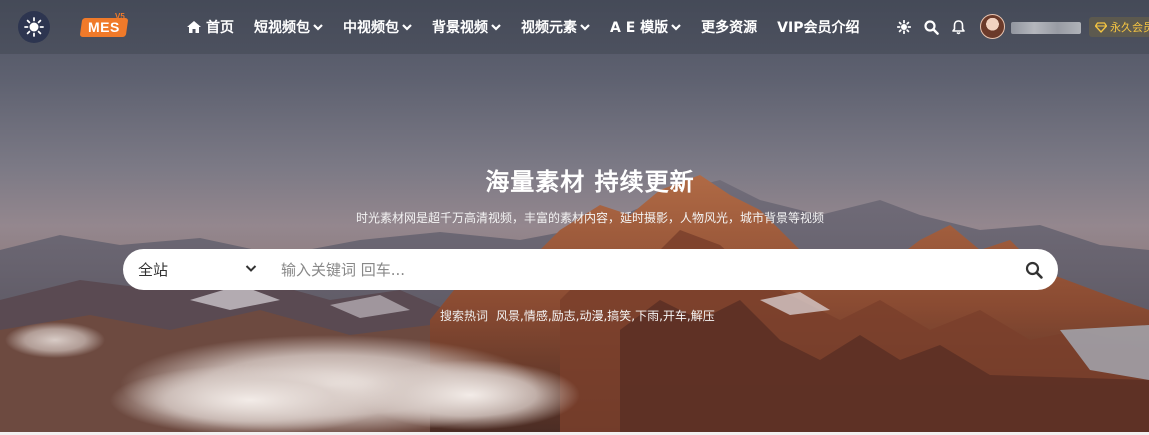  I want to click on logo-text: MES, so click(104, 27).